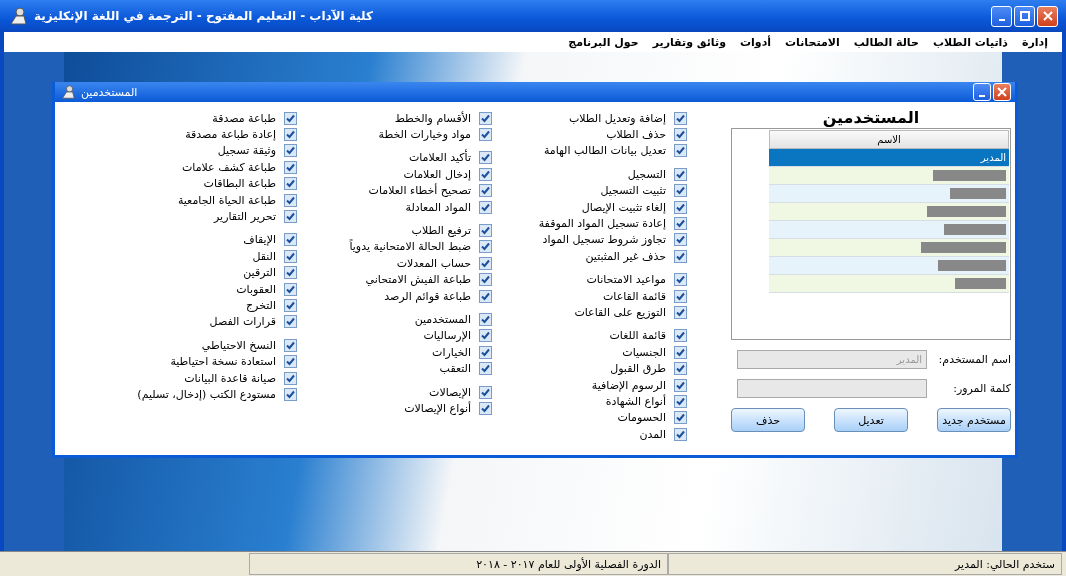 Image resolution: width=1066 pixels, height=576 pixels. I want to click on close-icon, so click(1002, 92).